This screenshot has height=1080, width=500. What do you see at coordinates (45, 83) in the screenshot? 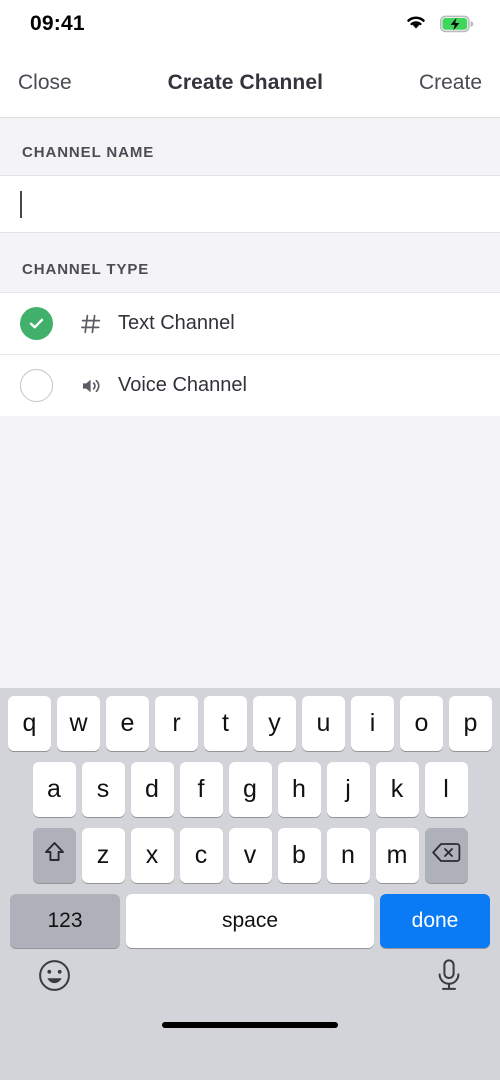
I see `close-button: Close` at bounding box center [45, 83].